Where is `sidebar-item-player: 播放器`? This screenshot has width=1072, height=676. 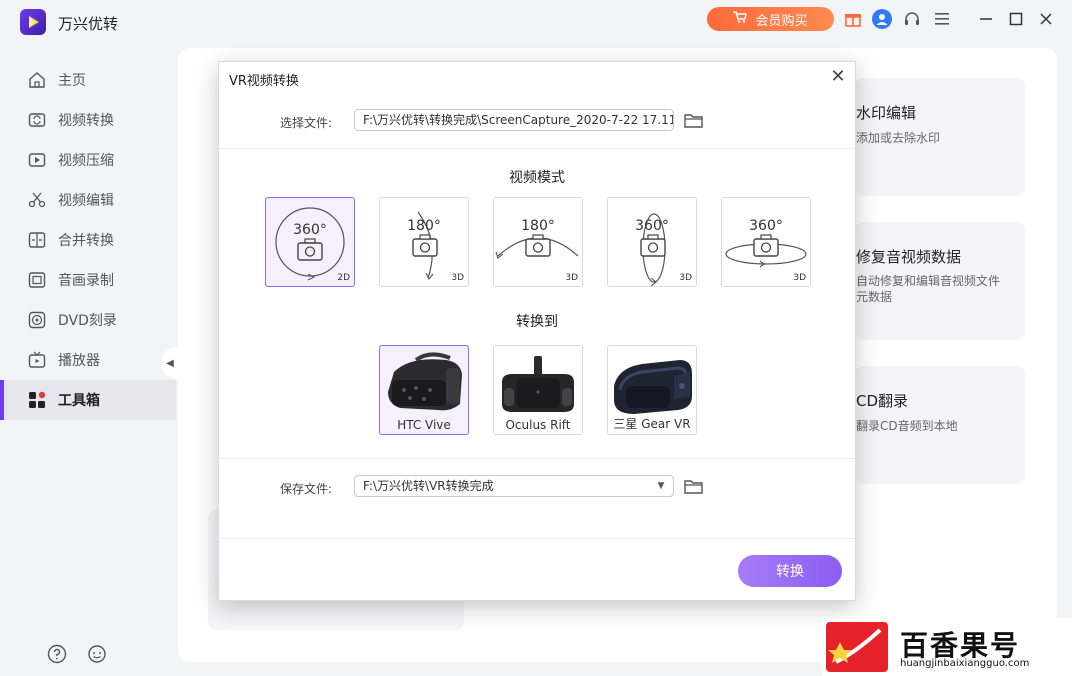
sidebar-item-player: 播放器 is located at coordinates (88, 360).